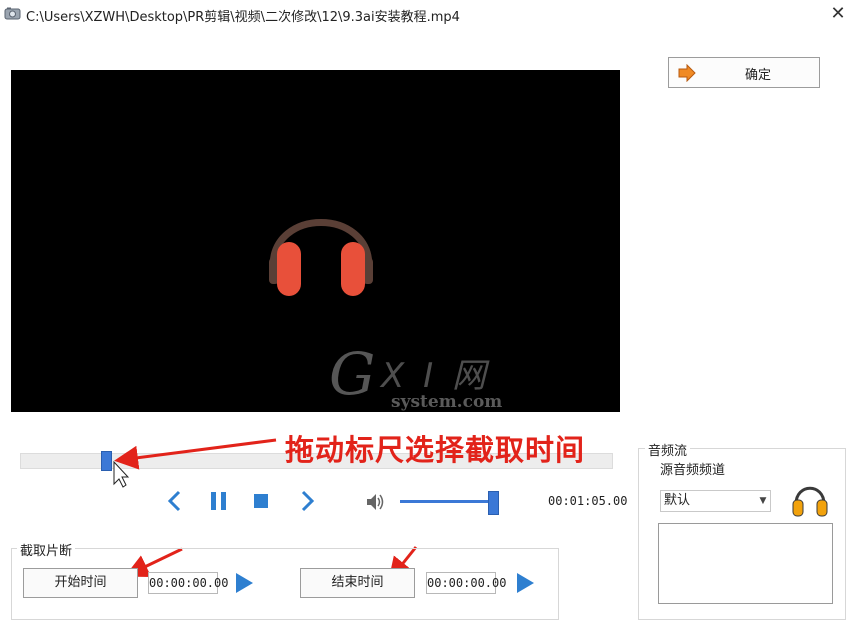 Image resolution: width=856 pixels, height=629 pixels. What do you see at coordinates (219, 501) in the screenshot?
I see `pause-icon` at bounding box center [219, 501].